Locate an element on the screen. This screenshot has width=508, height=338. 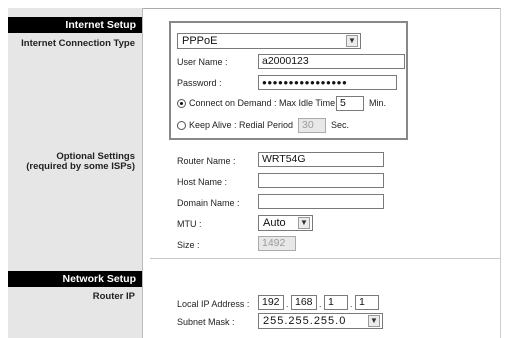
mtu-select: Auto ▼ is located at coordinates (285, 223).